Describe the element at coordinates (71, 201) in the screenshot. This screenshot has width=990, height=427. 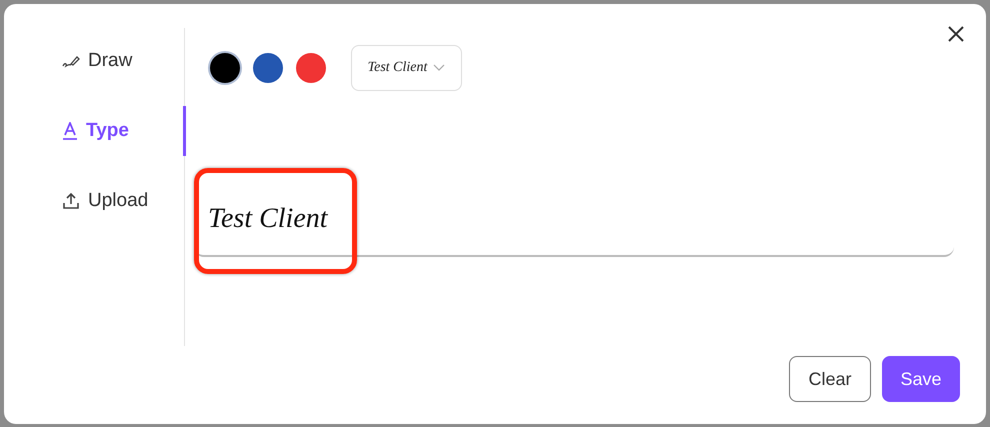
I see `upload-icon` at that location.